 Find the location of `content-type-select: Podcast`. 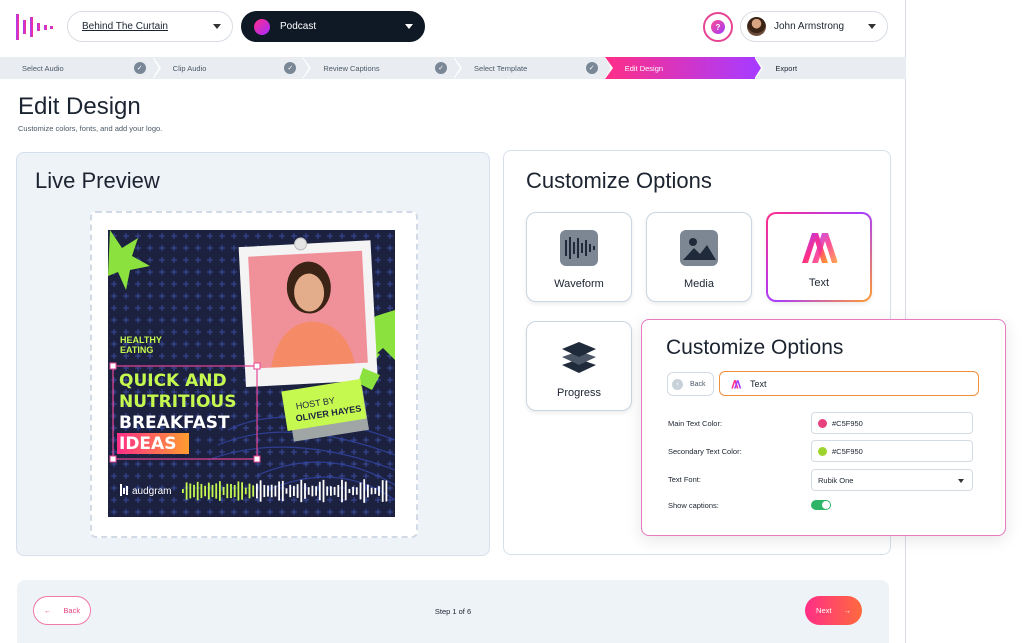

content-type-select: Podcast is located at coordinates (333, 26).